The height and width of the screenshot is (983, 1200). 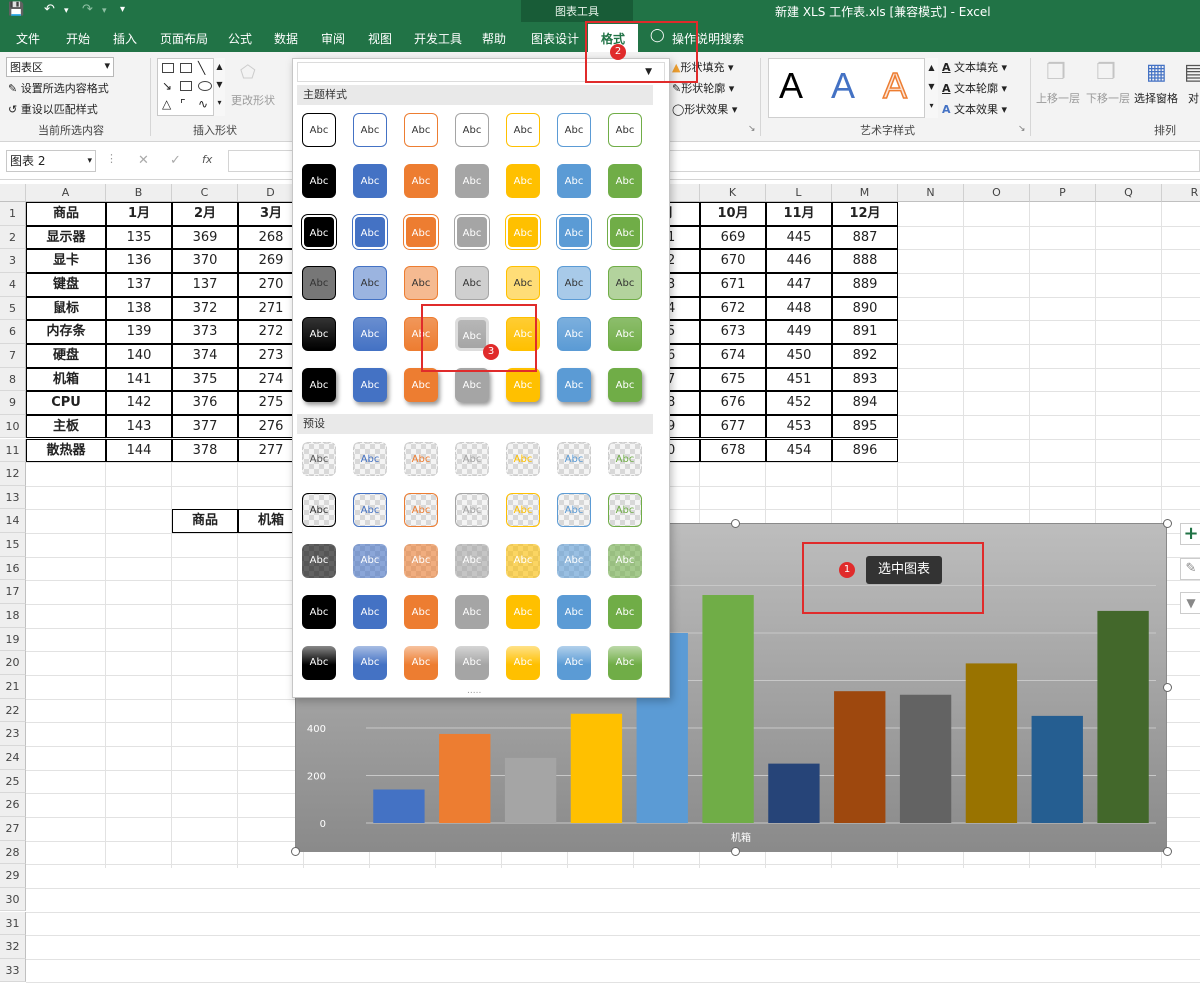 I want to click on value-cell: 447, so click(x=799, y=284).